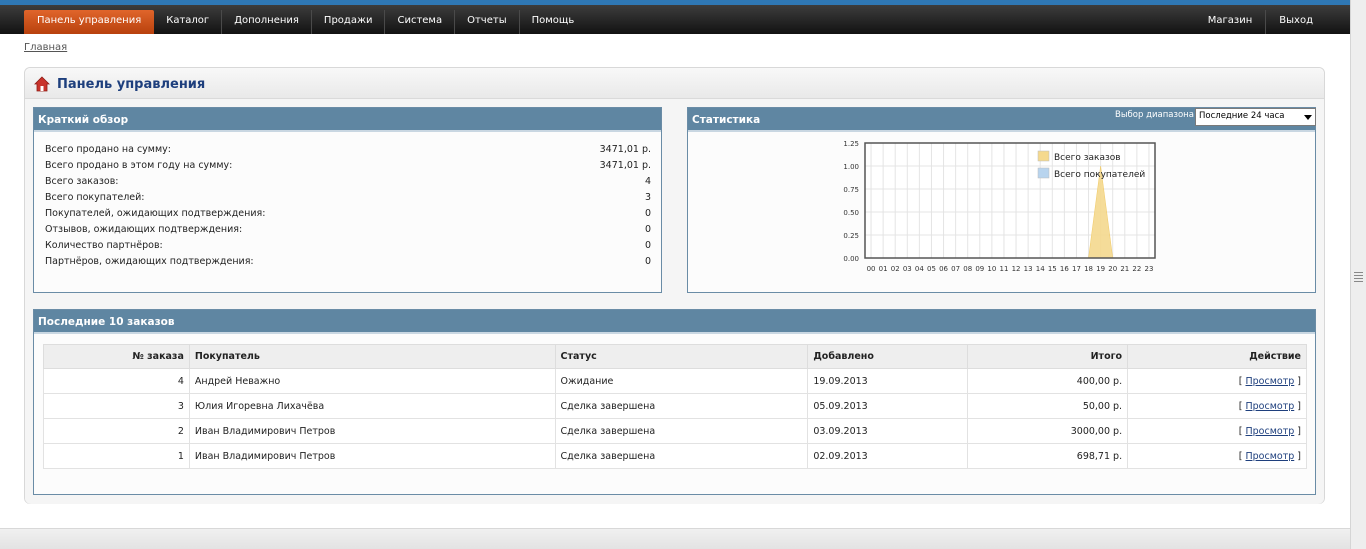 The width and height of the screenshot is (1366, 549). I want to click on overview-label: Отзывов, ожидающих подтверждения:, so click(144, 229).